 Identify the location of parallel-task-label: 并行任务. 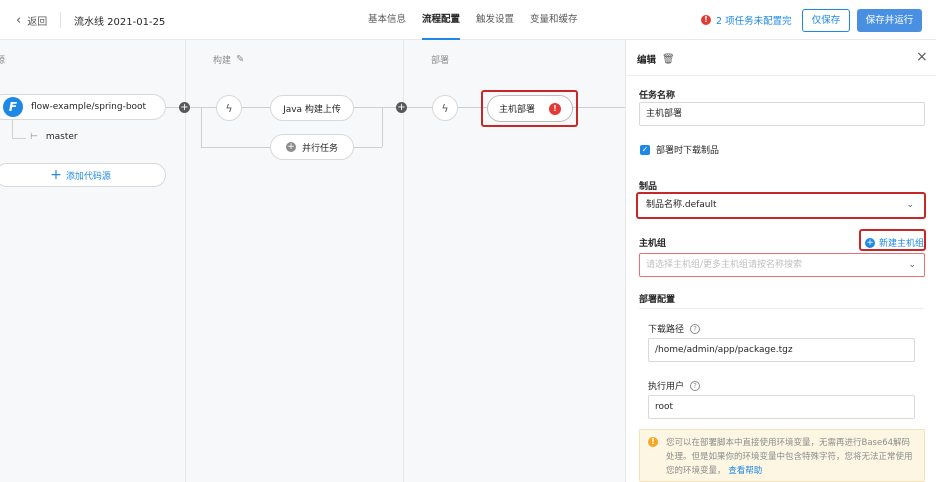
(319, 148).